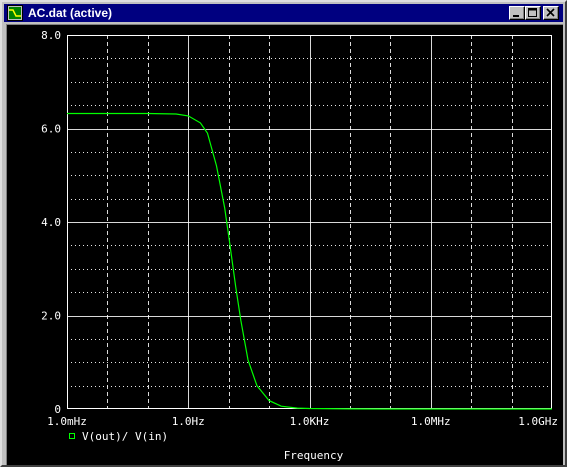  I want to click on maximize-icon, so click(532, 12).